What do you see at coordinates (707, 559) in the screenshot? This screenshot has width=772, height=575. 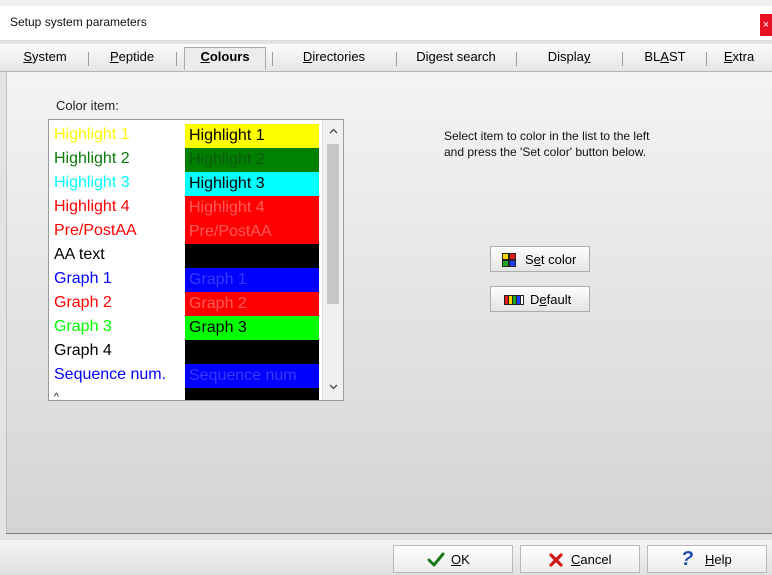 I see `help-button: ? Help` at bounding box center [707, 559].